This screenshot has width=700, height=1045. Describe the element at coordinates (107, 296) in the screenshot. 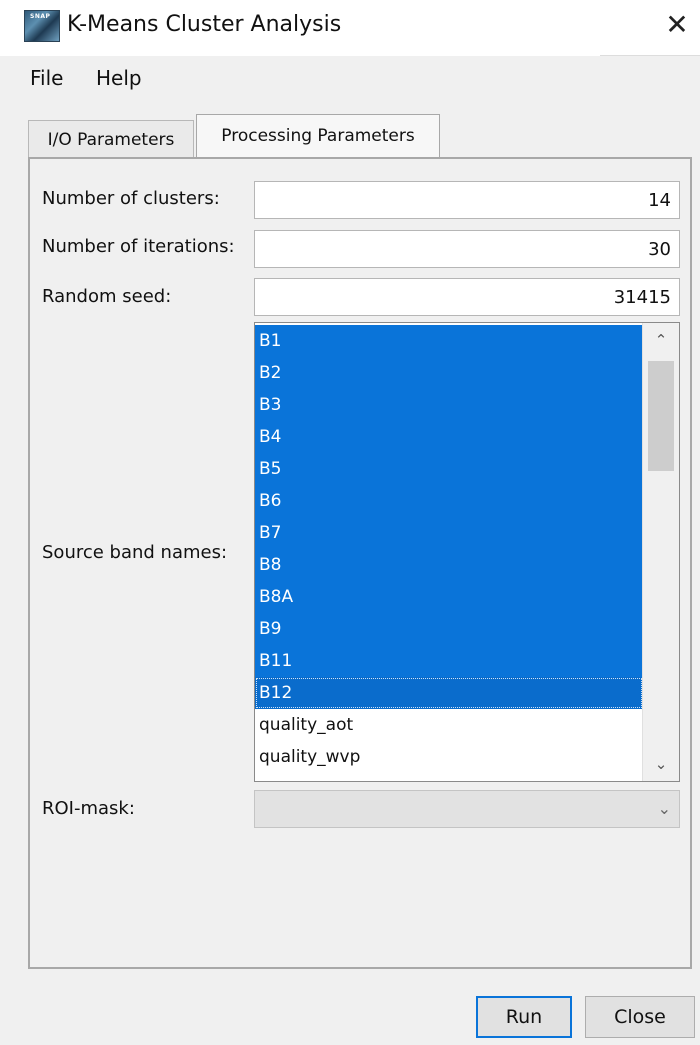

I see `seed-label: Random seed:` at that location.